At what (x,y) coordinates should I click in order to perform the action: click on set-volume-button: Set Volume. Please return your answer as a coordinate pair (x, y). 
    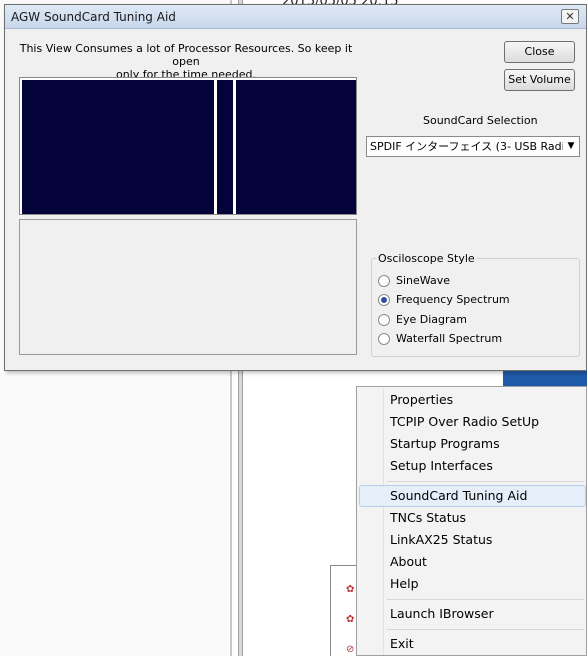
    Looking at the image, I should click on (539, 80).